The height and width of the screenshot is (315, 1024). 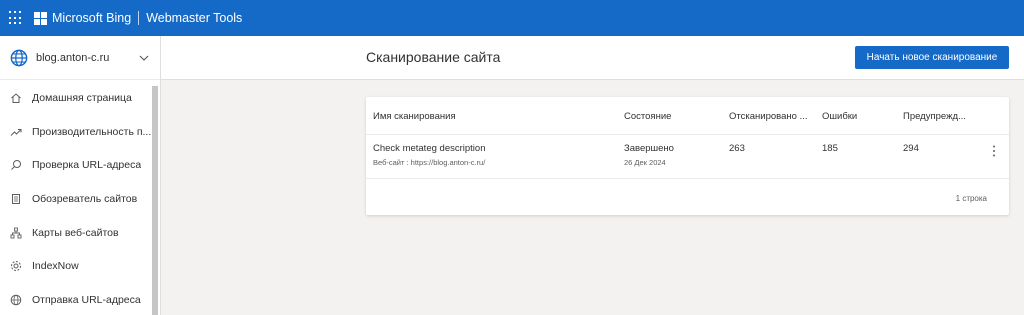 What do you see at coordinates (55, 266) in the screenshot?
I see `sidebar-item-label: IndexNow` at bounding box center [55, 266].